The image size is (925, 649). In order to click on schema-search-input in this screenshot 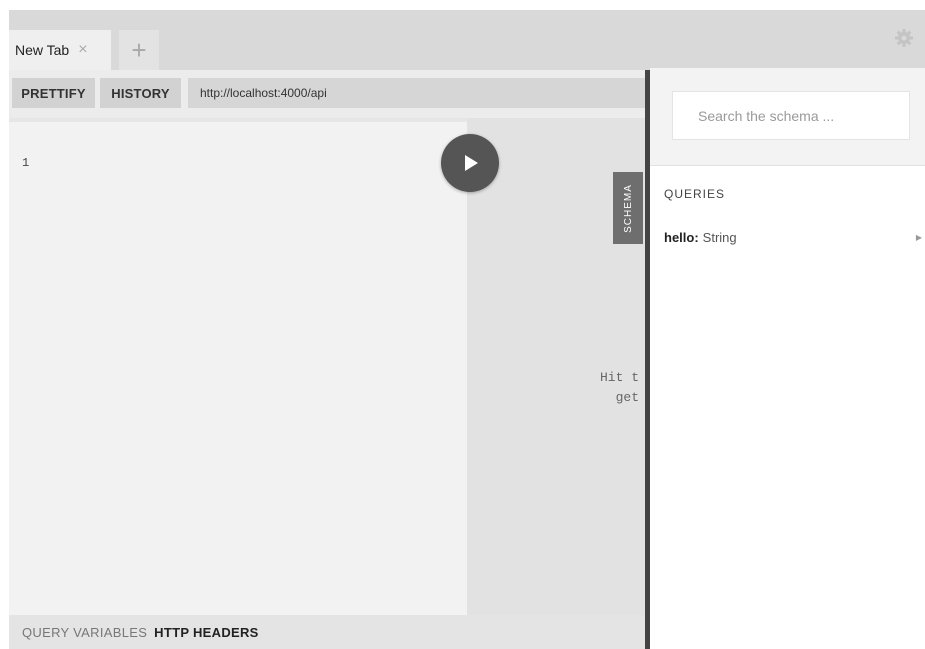, I will do `click(791, 115)`.